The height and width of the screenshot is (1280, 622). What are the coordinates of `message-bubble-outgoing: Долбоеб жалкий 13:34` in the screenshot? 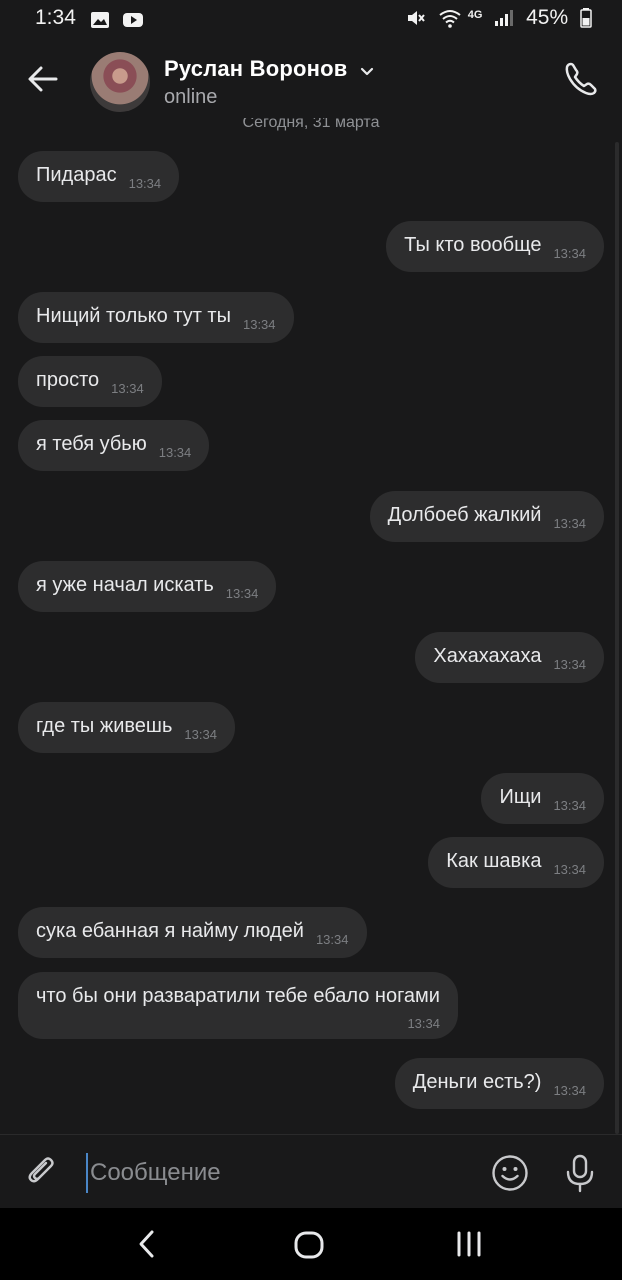 It's located at (486, 516).